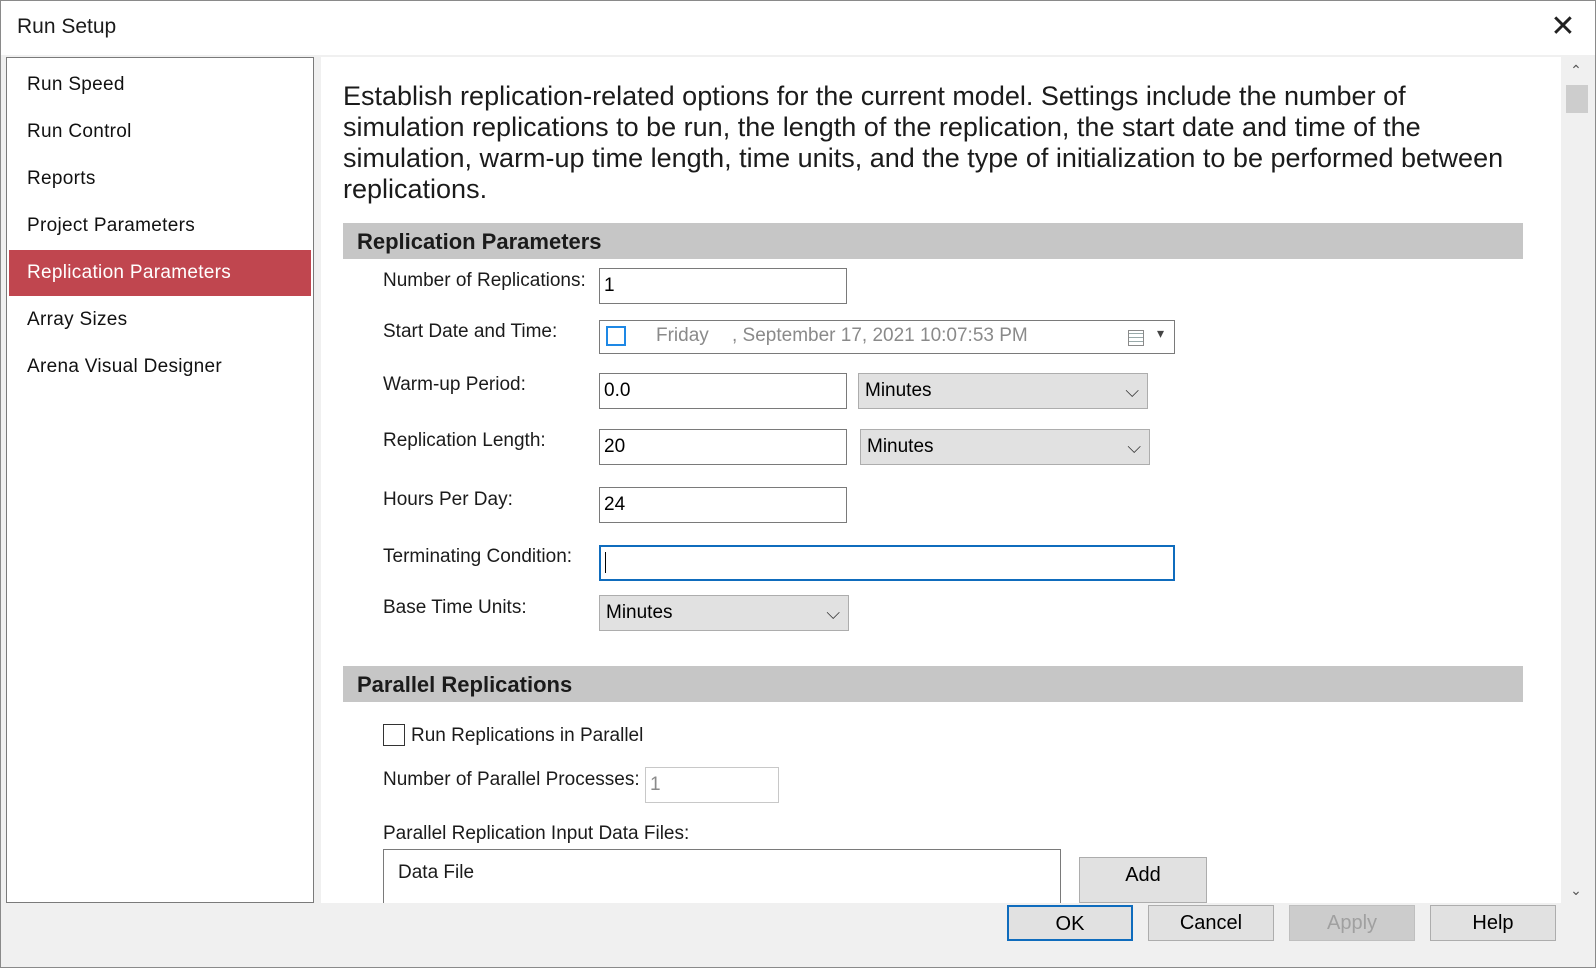  I want to click on rep-length-label: Replication Length:, so click(464, 440).